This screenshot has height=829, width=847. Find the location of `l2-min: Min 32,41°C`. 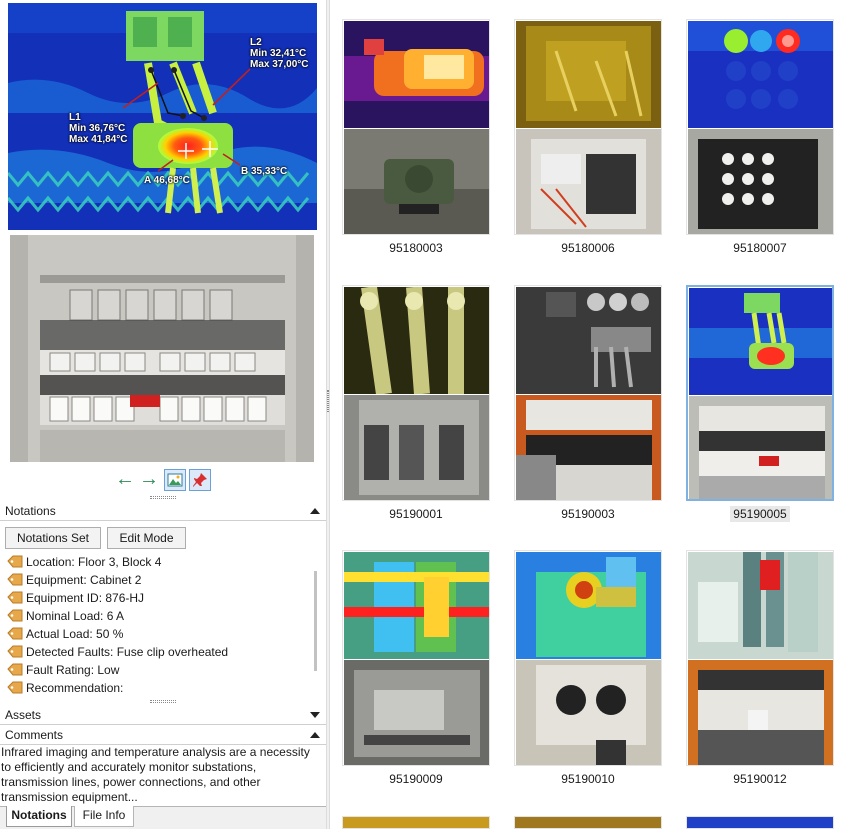

l2-min: Min 32,41°C is located at coordinates (278, 53).